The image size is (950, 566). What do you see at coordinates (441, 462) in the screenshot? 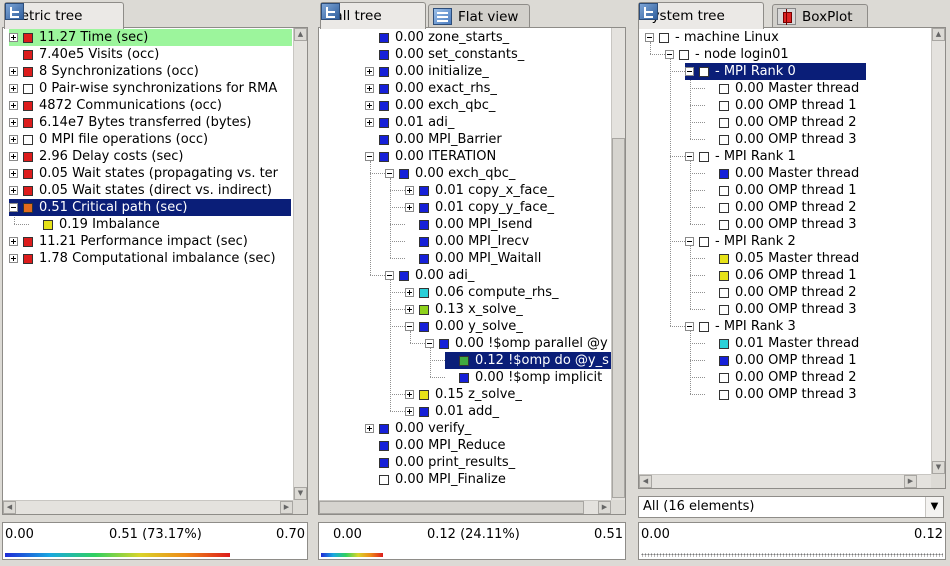
I see `tree-row: 0.00 print_results_` at bounding box center [441, 462].